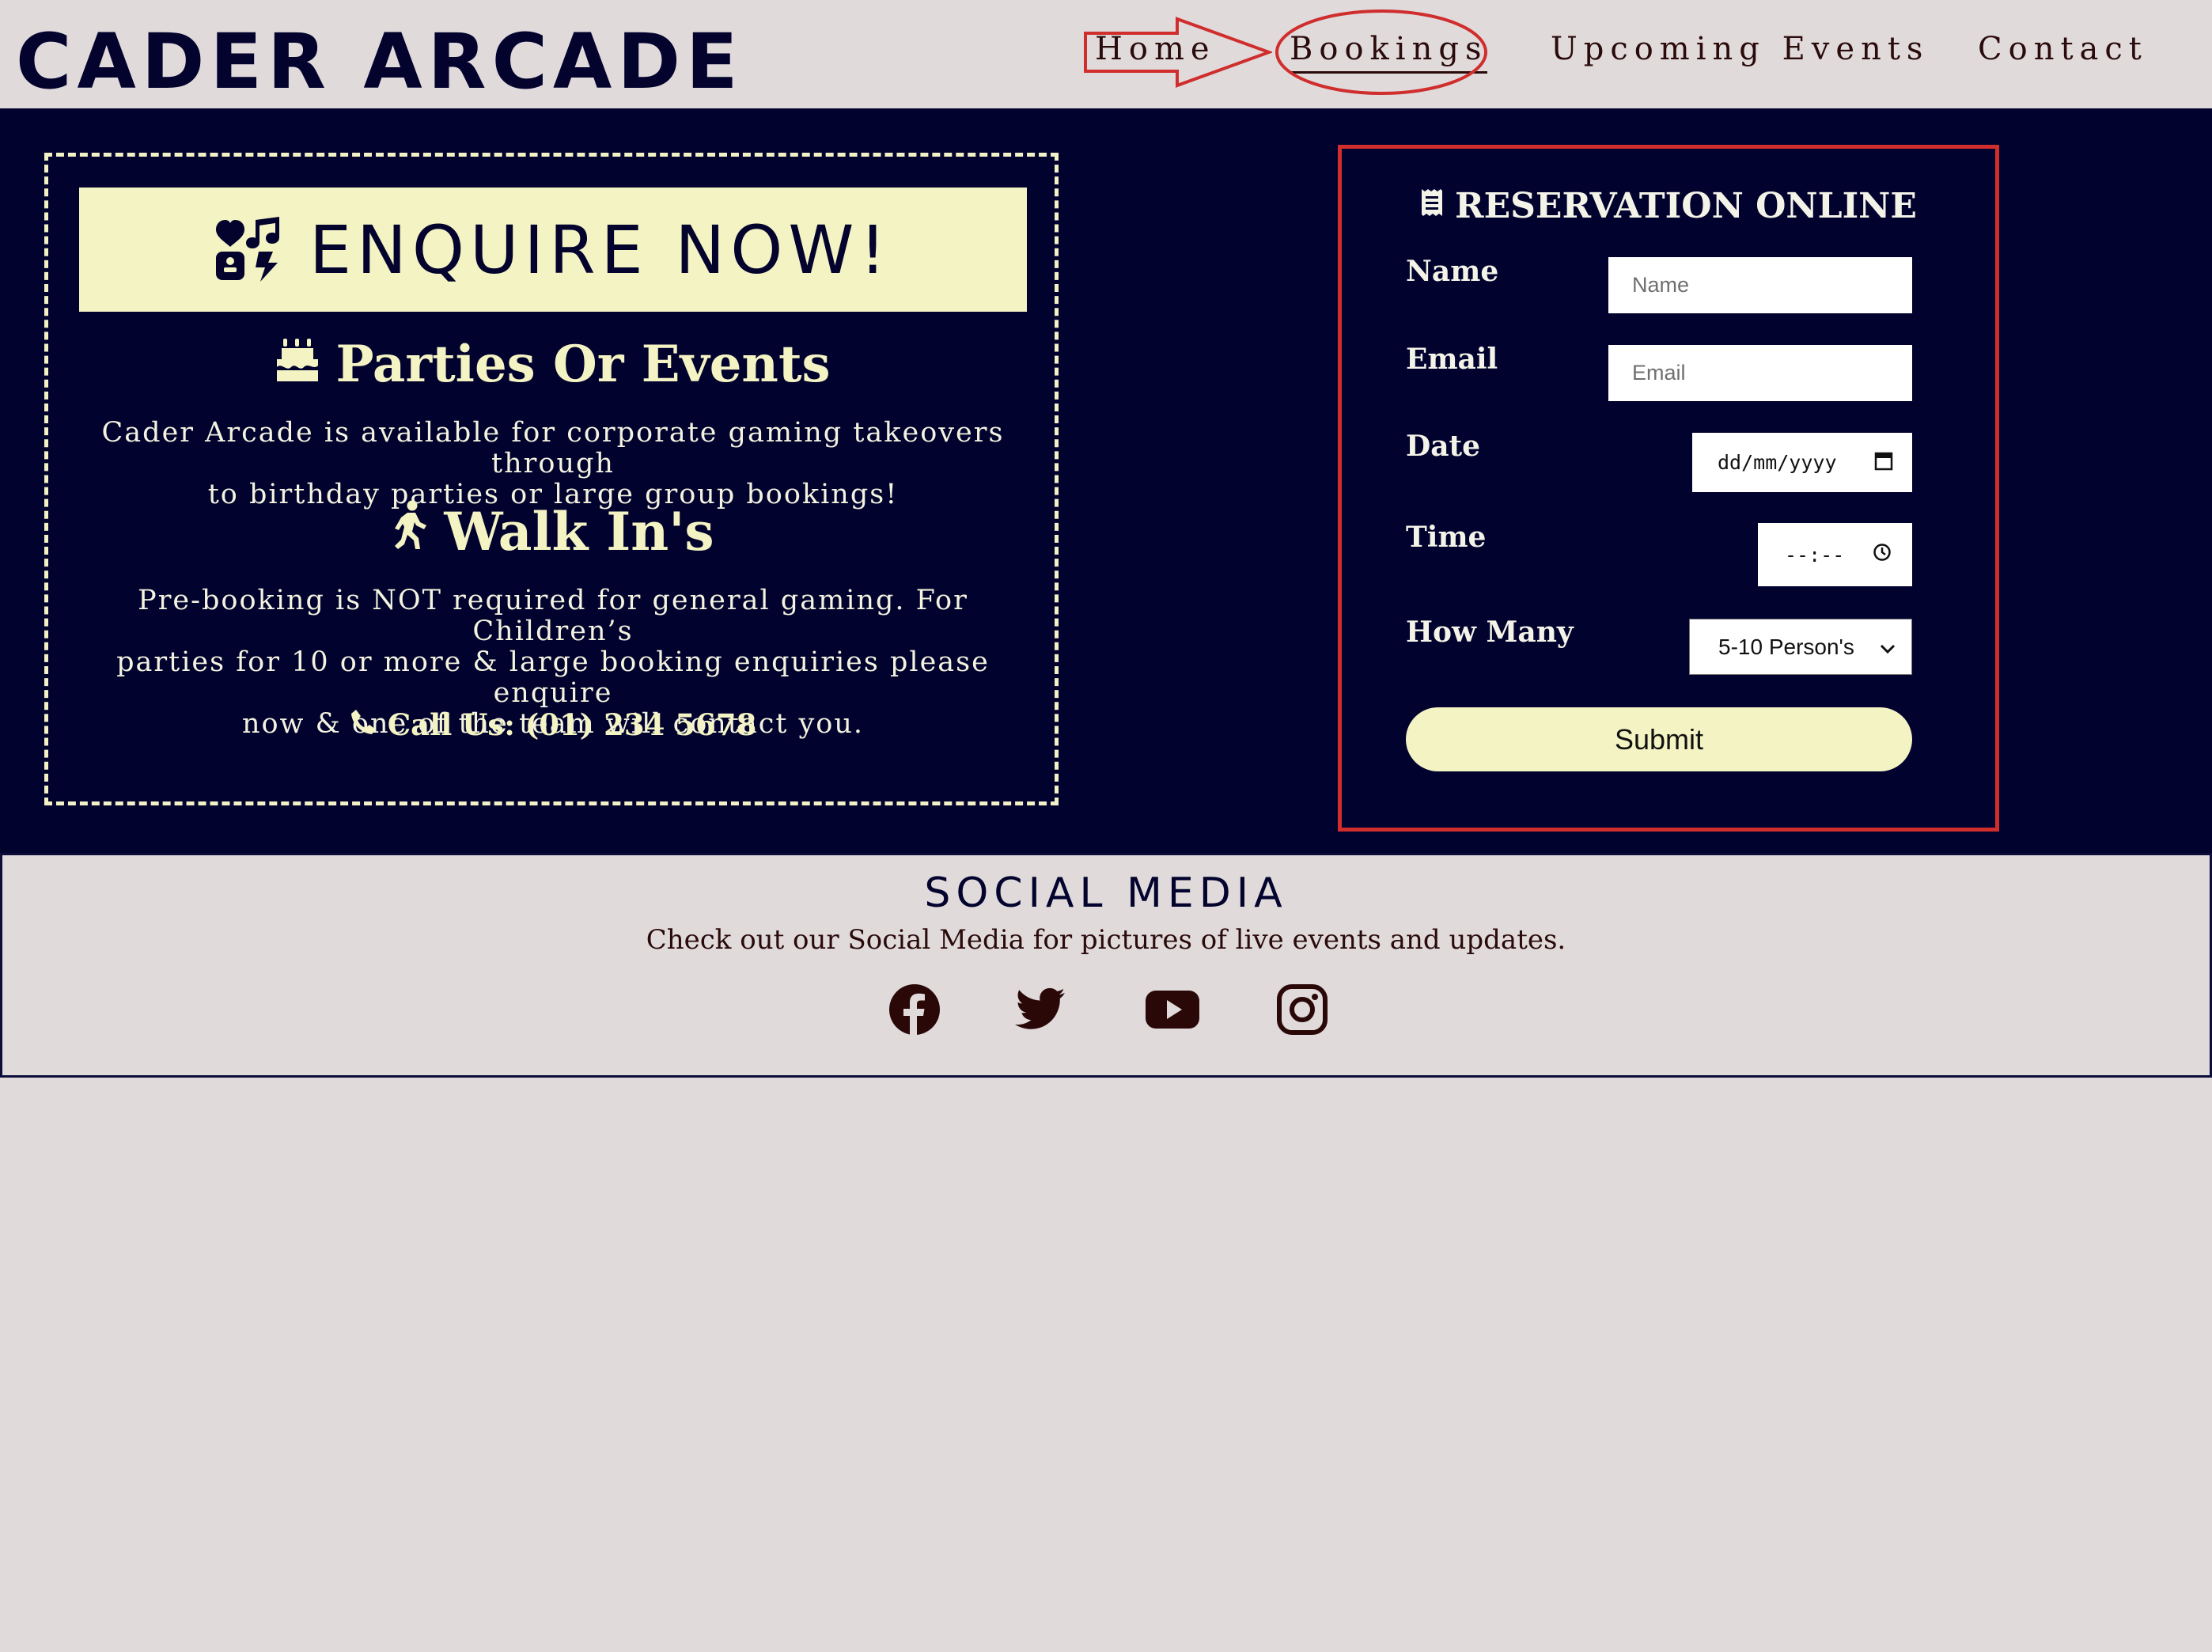  Describe the element at coordinates (915, 1009) in the screenshot. I see `facebook-icon` at that location.